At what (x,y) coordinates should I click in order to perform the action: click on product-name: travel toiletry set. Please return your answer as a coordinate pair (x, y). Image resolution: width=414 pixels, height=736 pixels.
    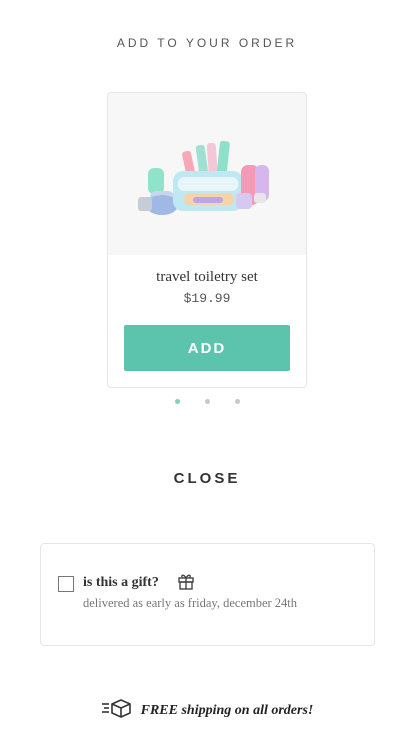
    Looking at the image, I should click on (207, 277).